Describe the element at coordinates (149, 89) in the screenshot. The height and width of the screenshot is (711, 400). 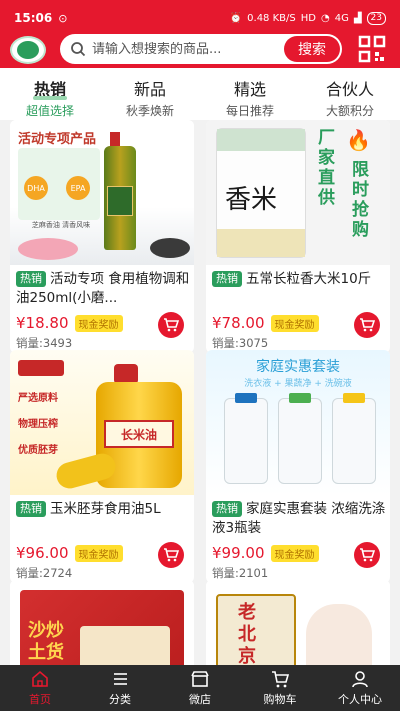
I see `tab-label: 新品` at that location.